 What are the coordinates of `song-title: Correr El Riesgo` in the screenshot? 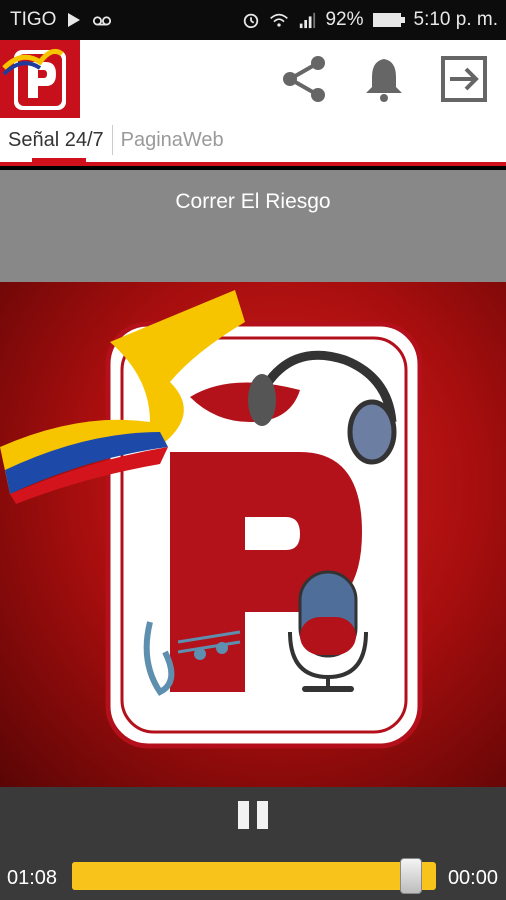 It's located at (253, 201).